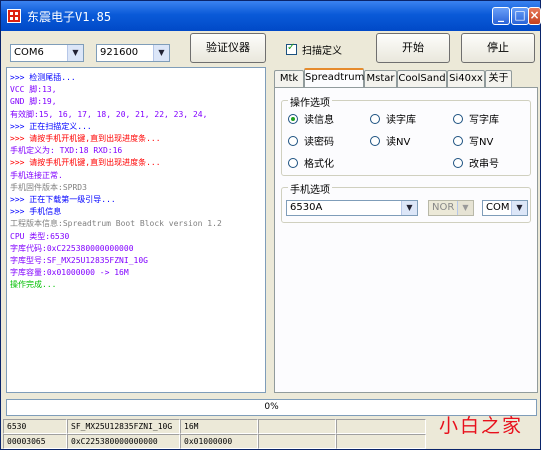 This screenshot has height=450, width=541. I want to click on option-read-flash: 读字库, so click(393, 118).